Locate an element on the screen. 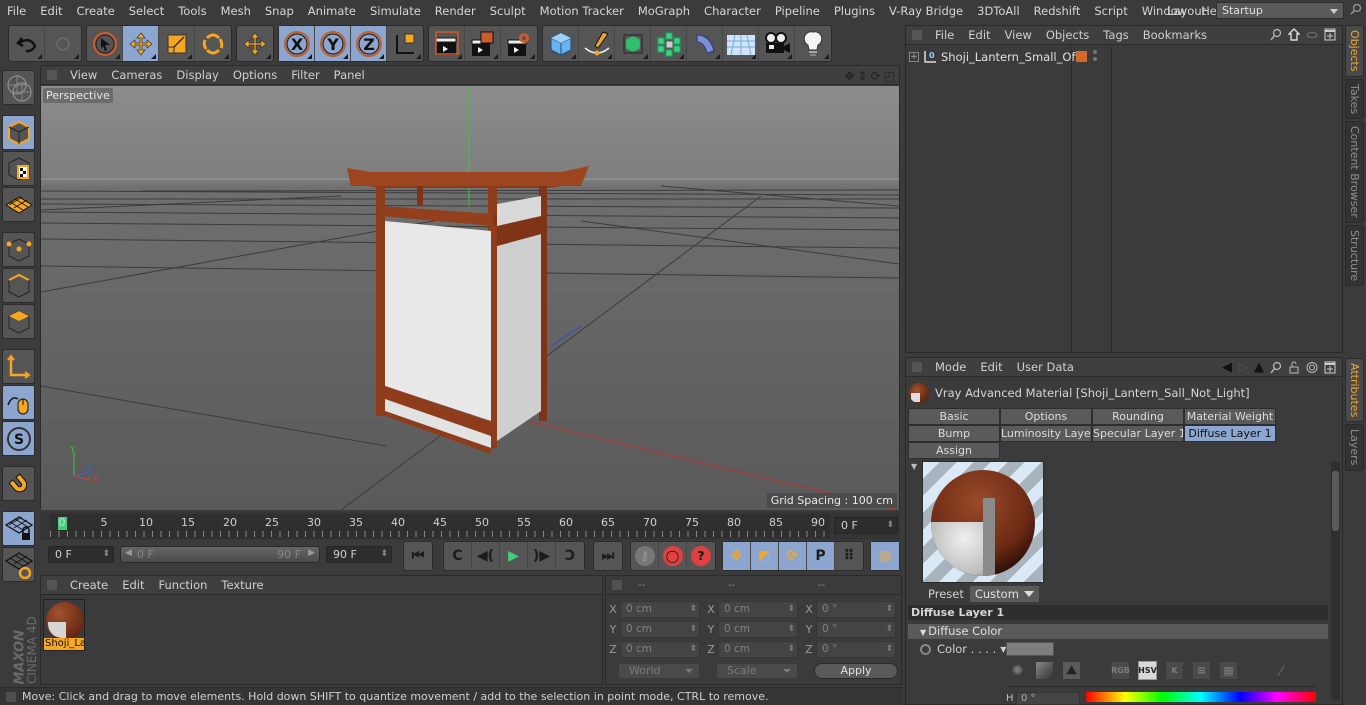 This screenshot has height=705, width=1366. apply-button: Apply is located at coordinates (856, 671).